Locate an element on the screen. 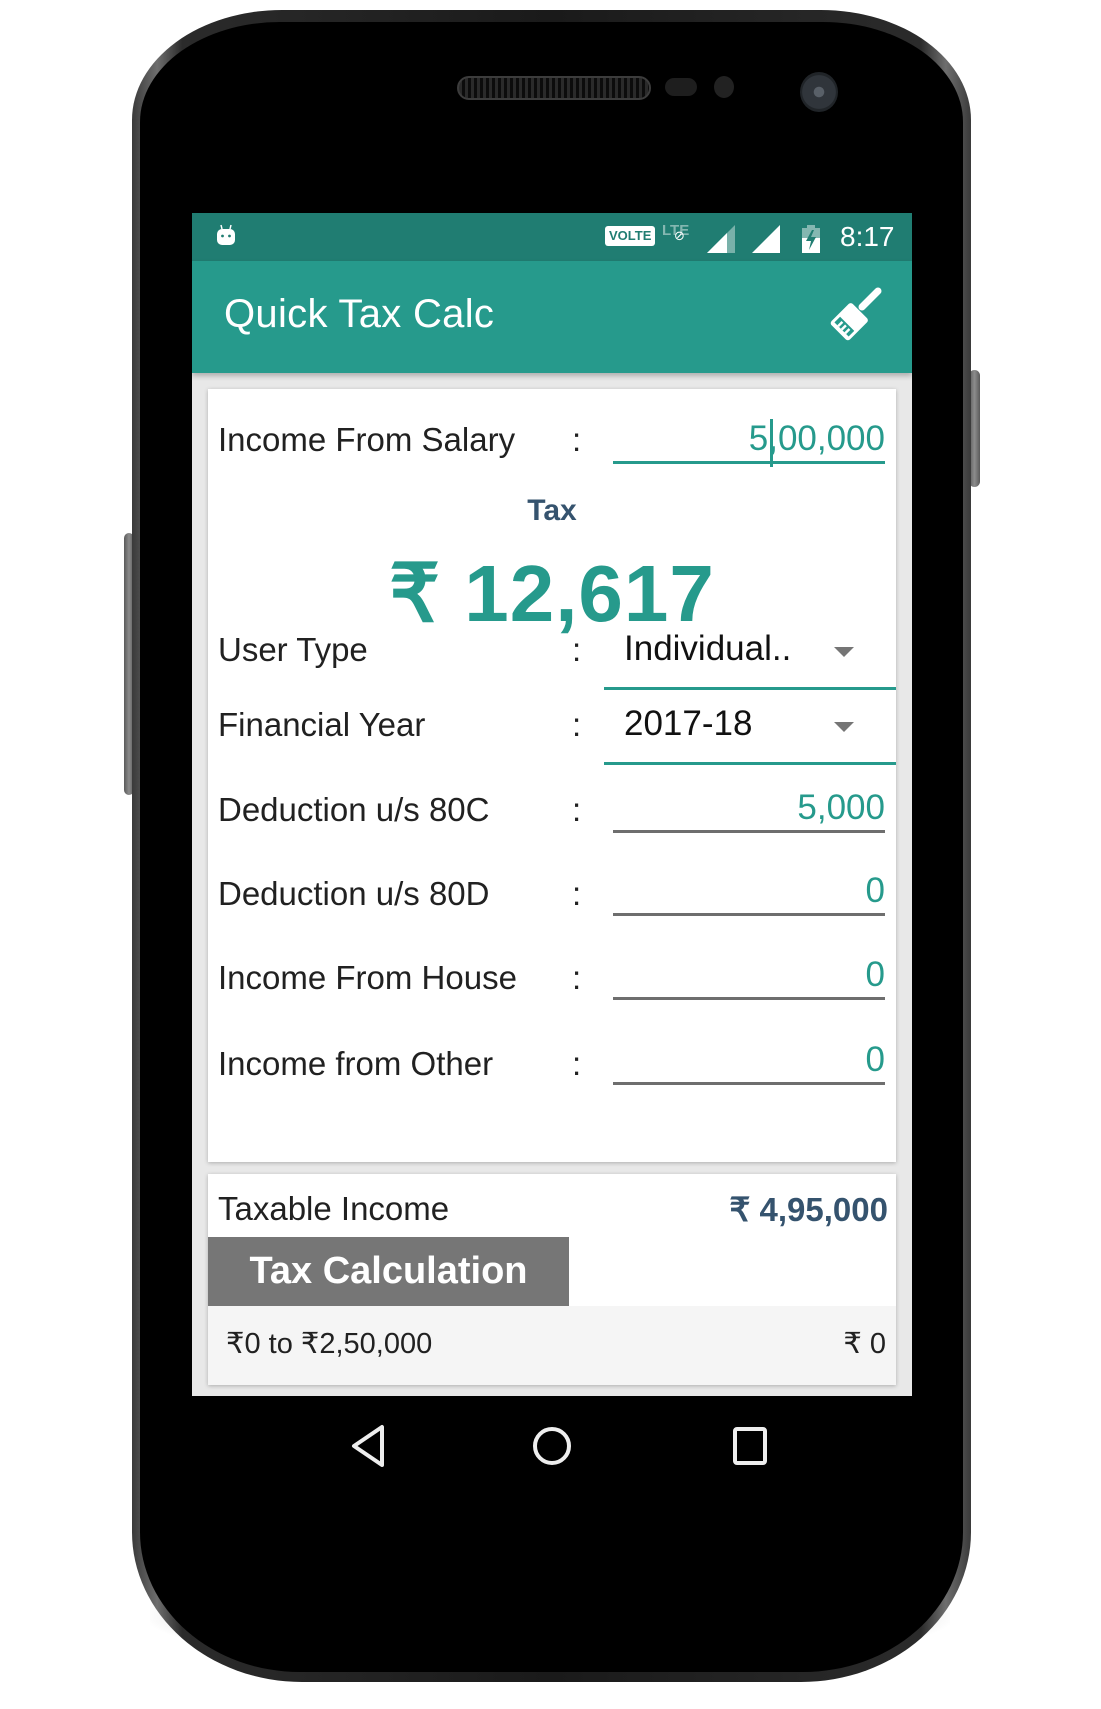  deduction-80c-label: Deduction u/s 80C is located at coordinates (354, 809).